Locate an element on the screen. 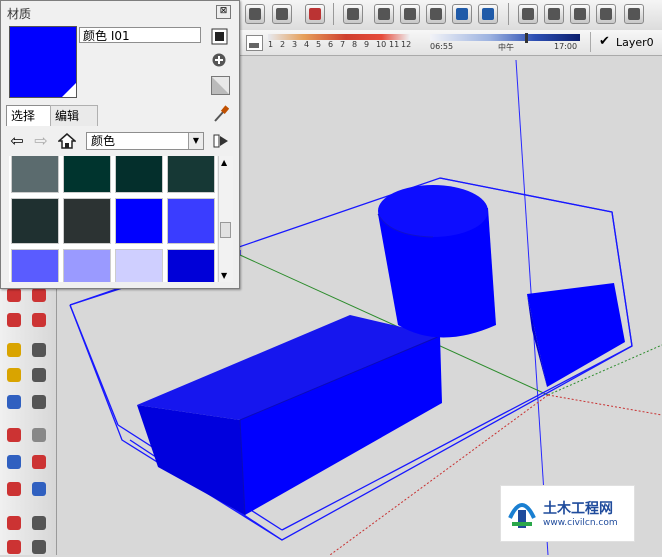  component-icon is located at coordinates (353, 14).